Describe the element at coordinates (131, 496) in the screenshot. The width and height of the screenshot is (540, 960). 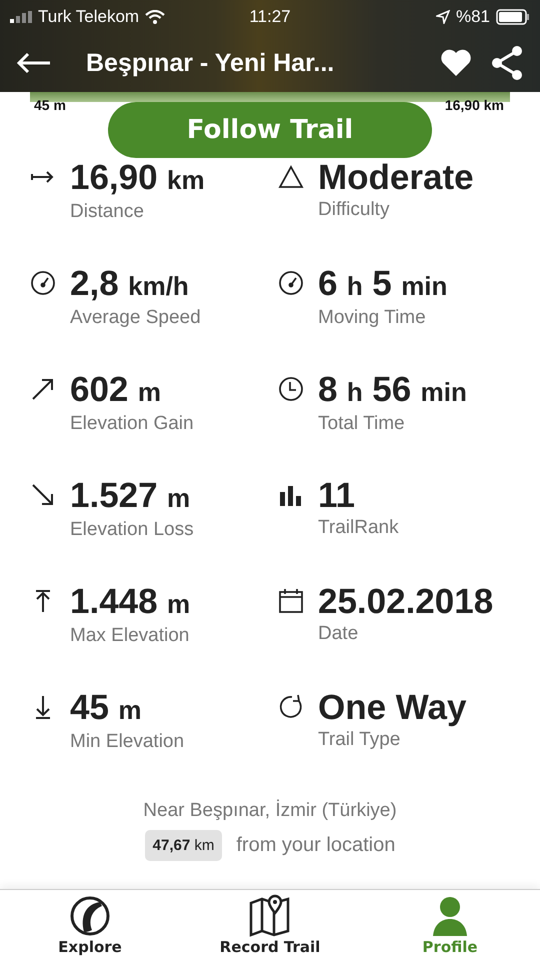
I see `stat-value: 1.527 m` at that location.